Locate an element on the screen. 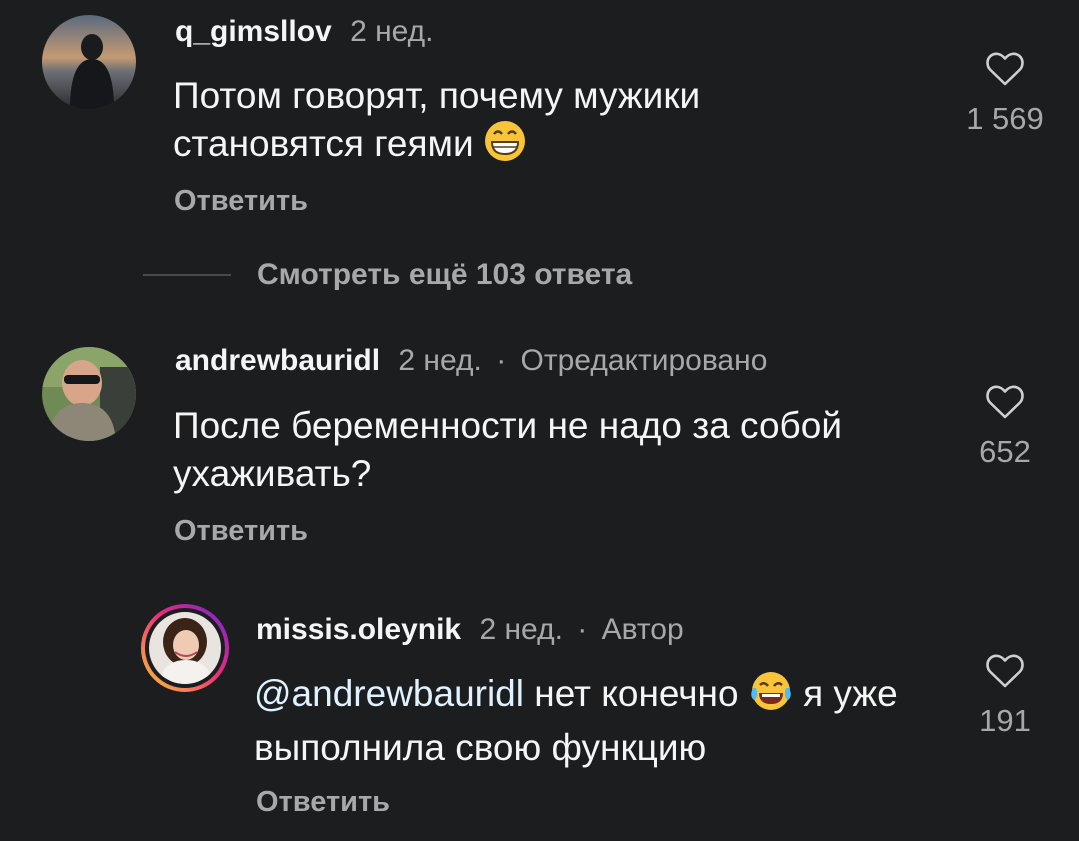  view-more-replies-button: Смотреть ещё 103 ответа is located at coordinates (387, 275).